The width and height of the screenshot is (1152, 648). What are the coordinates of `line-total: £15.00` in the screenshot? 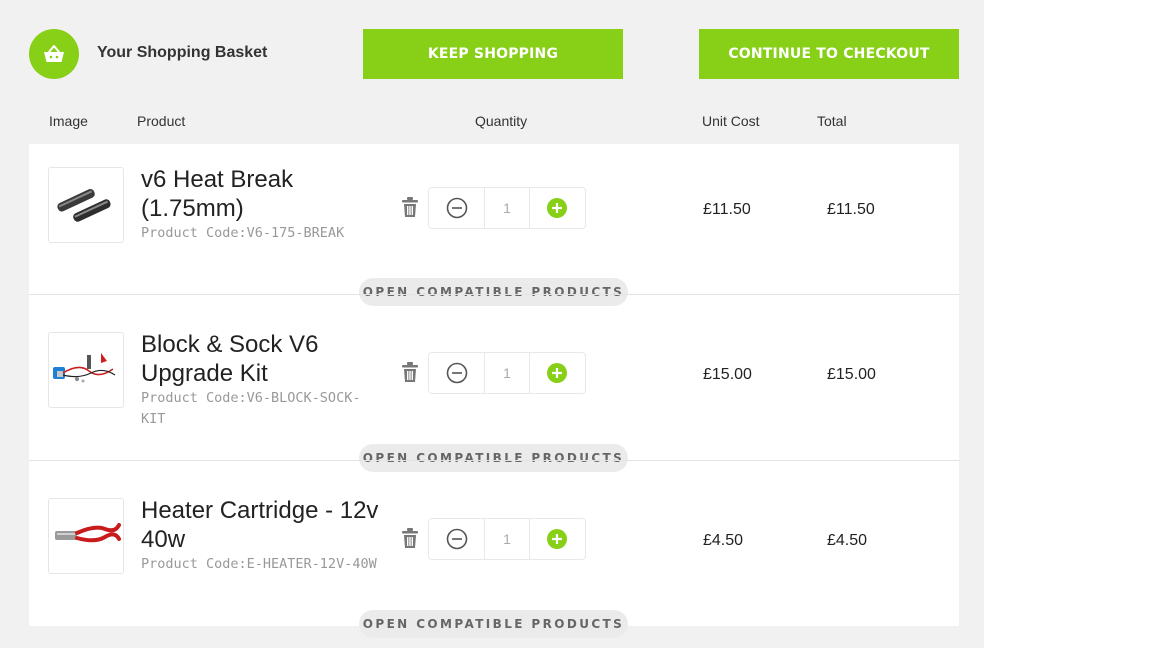 It's located at (851, 374).